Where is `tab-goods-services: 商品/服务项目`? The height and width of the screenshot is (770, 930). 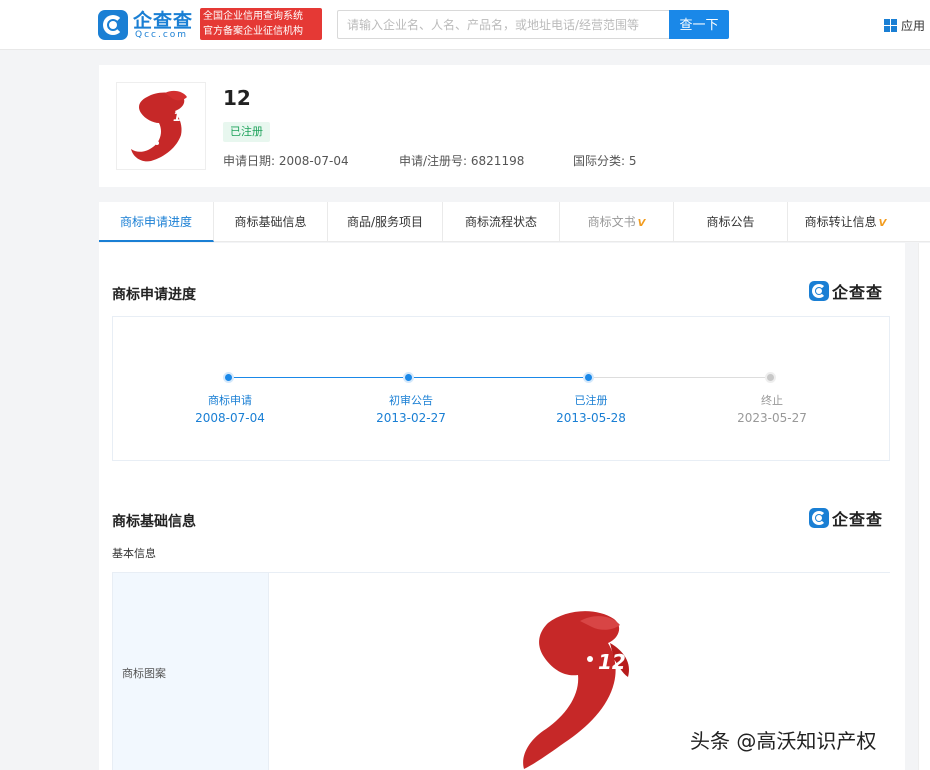 tab-goods-services: 商品/服务项目 is located at coordinates (385, 222).